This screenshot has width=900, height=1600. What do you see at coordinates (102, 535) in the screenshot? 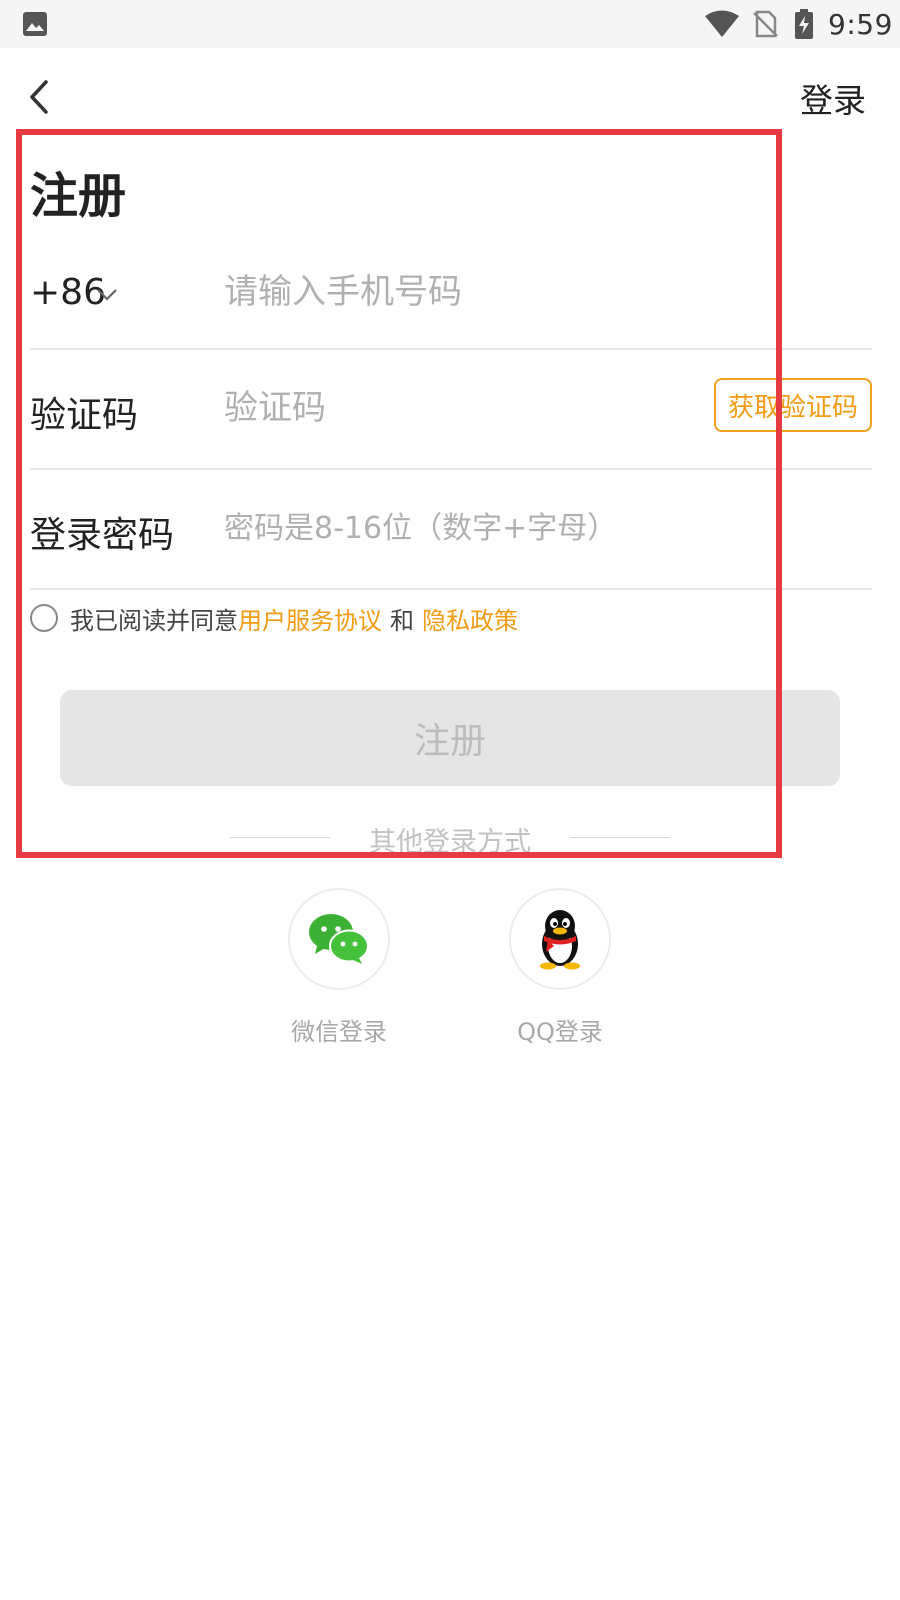
I see `password-label: 登录密码` at bounding box center [102, 535].